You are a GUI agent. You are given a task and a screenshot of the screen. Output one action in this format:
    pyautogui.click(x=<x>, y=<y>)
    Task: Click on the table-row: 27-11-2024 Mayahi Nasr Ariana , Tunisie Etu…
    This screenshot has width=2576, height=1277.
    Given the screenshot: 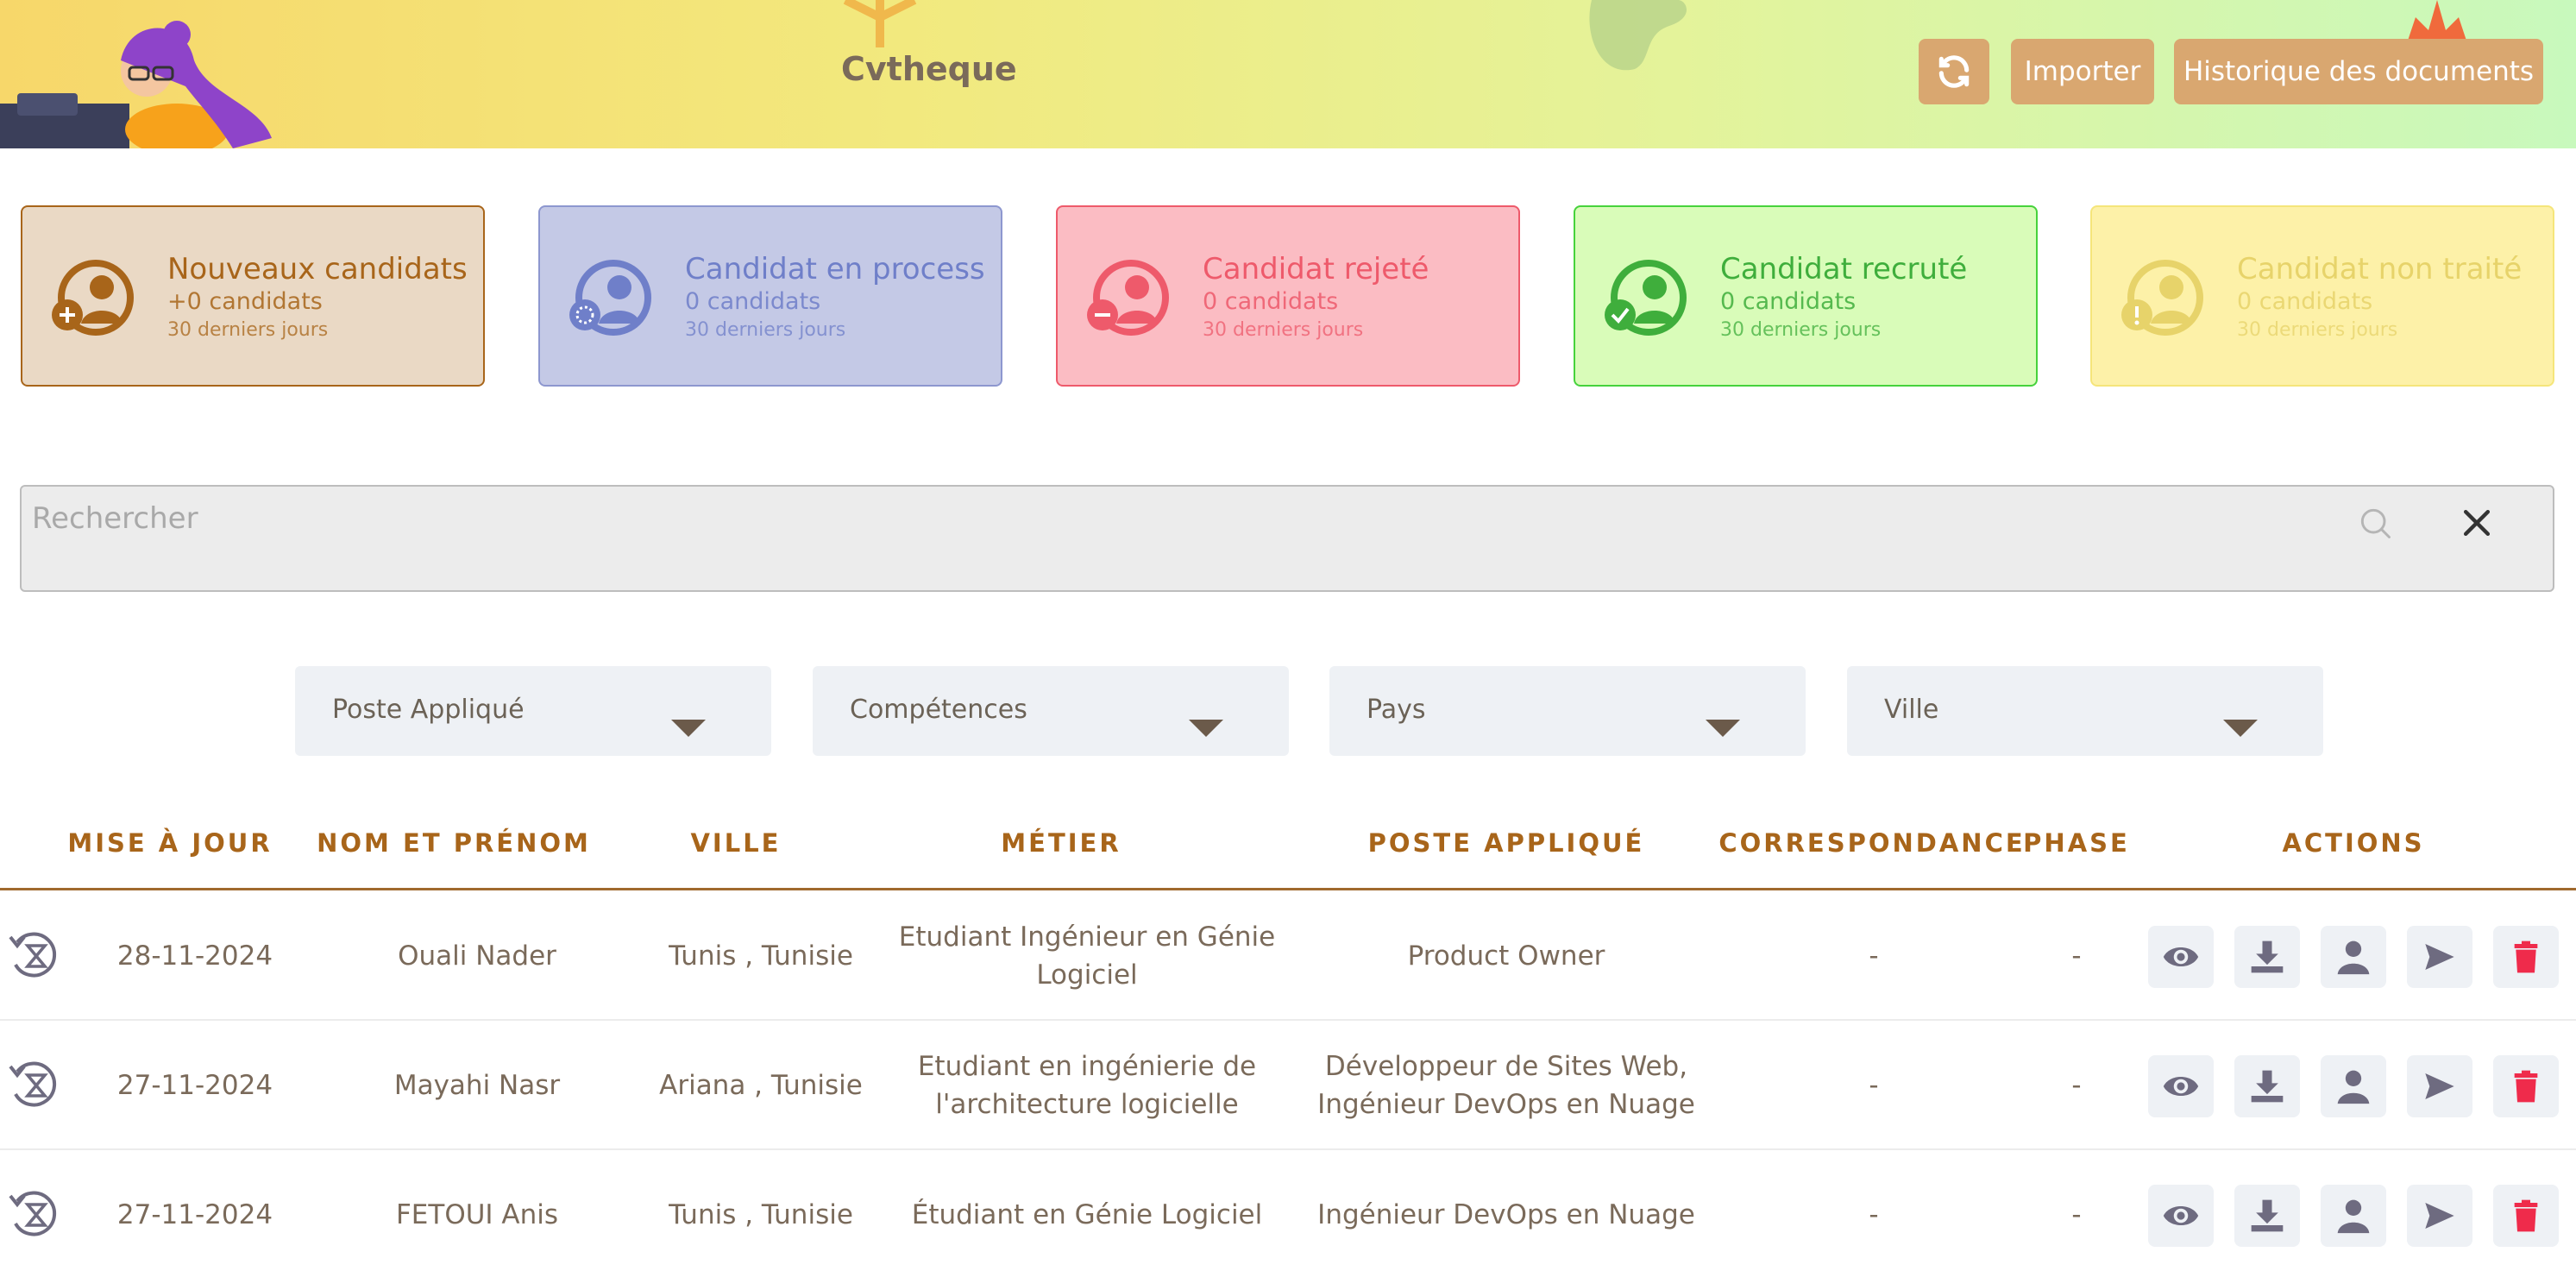 What is the action you would take?
    pyautogui.click(x=1288, y=1085)
    